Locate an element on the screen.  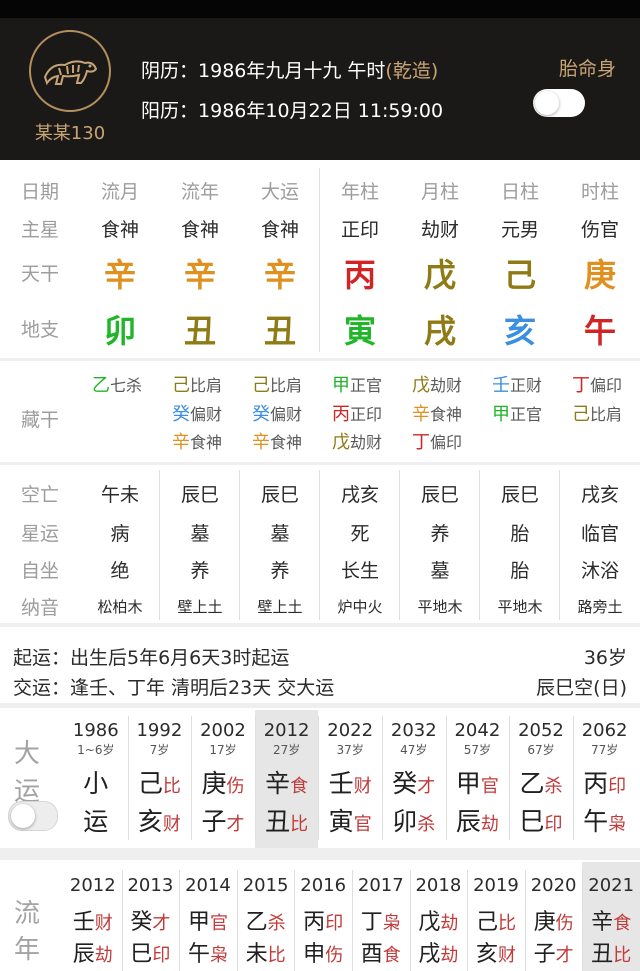
pillar-column-header: 日柱 is located at coordinates (520, 190).